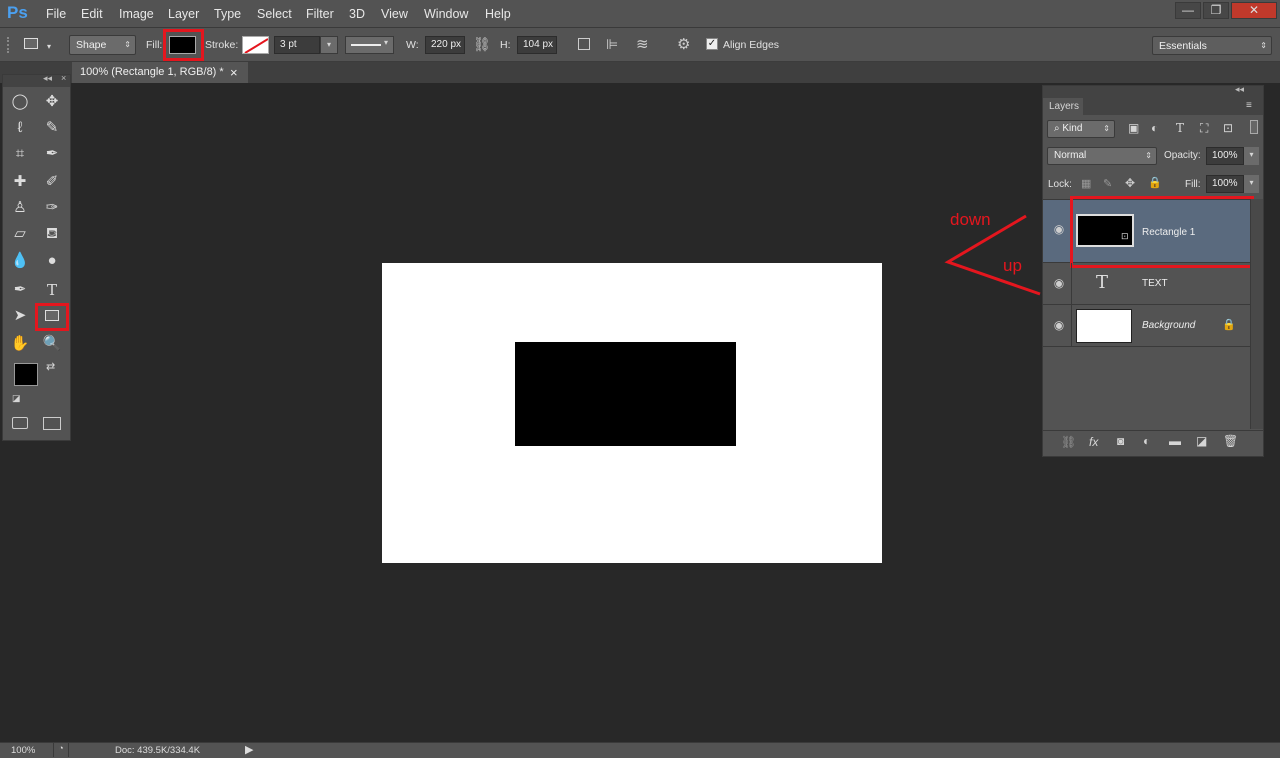  Describe the element at coordinates (52, 344) in the screenshot. I see `zoom-icon: 🔍` at that location.